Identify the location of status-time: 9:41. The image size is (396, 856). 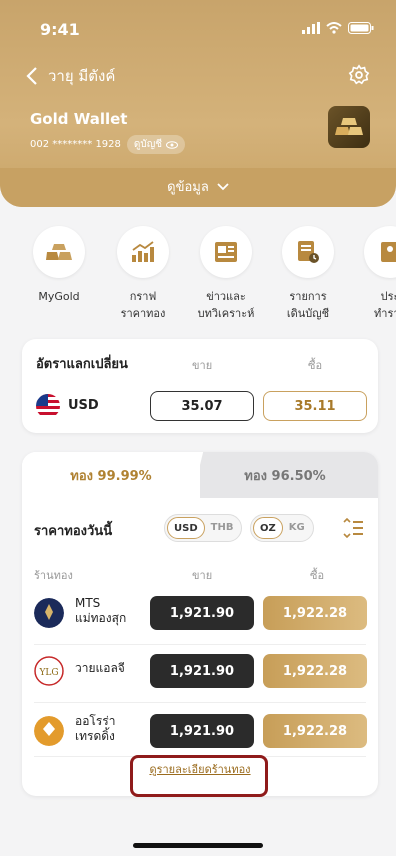
(60, 29).